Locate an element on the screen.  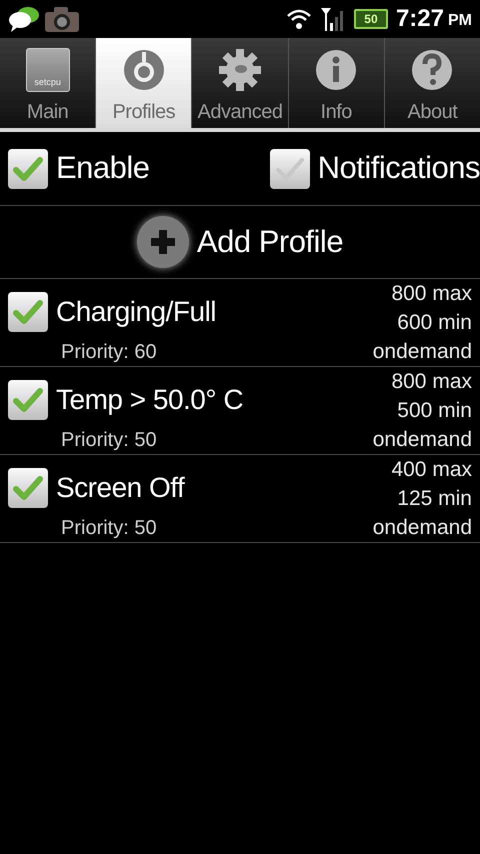
gear-icon is located at coordinates (240, 70).